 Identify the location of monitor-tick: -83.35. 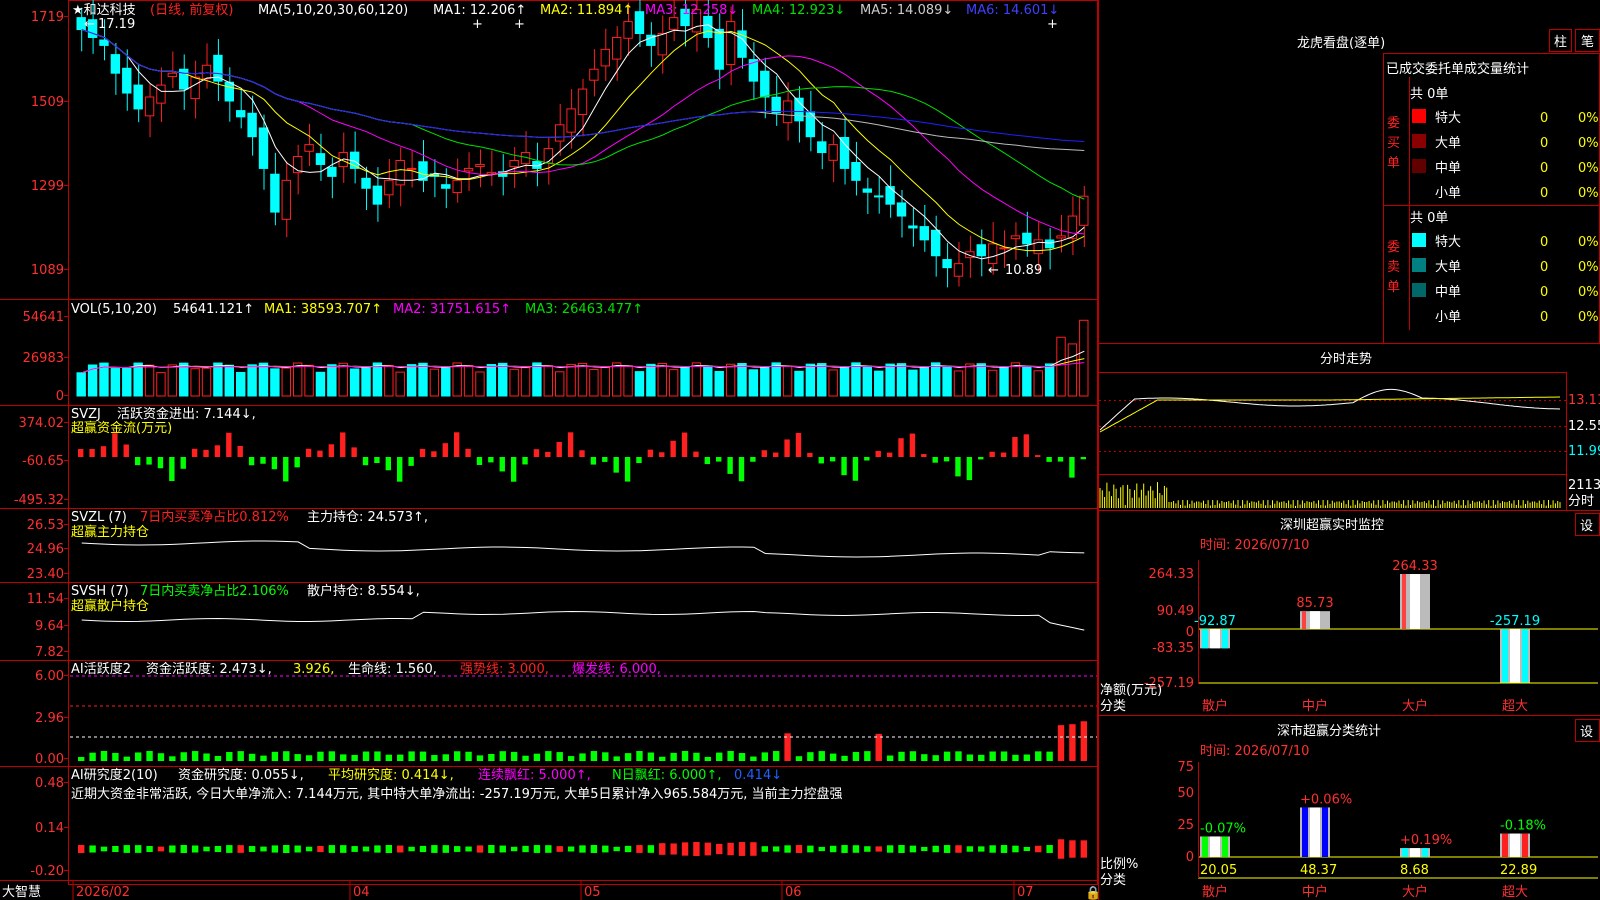
(1173, 648).